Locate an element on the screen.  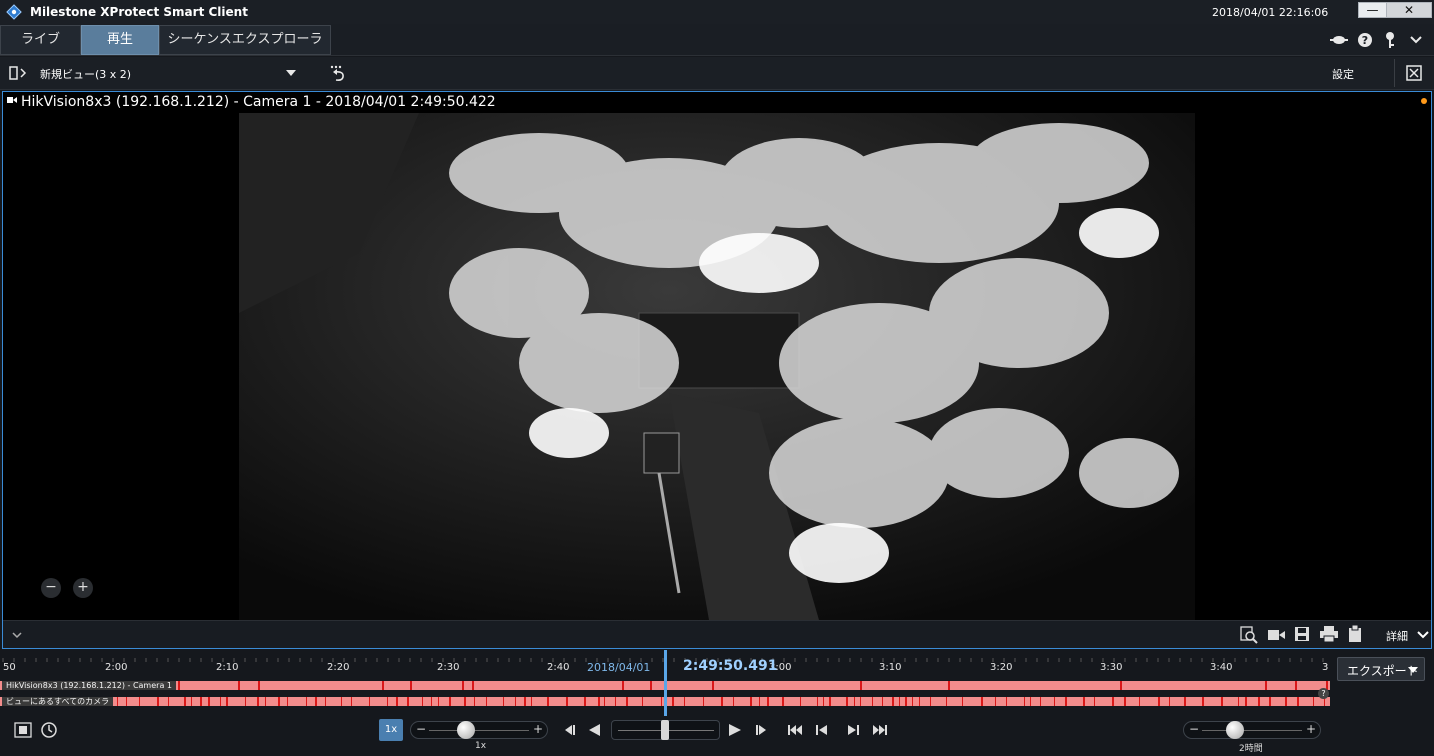
tick-label: 2:40 is located at coordinates (558, 667).